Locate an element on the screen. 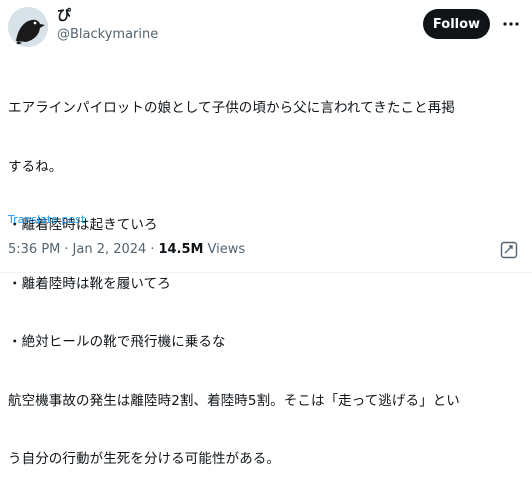 The height and width of the screenshot is (489, 532). tweet-line: するね。 is located at coordinates (35, 166).